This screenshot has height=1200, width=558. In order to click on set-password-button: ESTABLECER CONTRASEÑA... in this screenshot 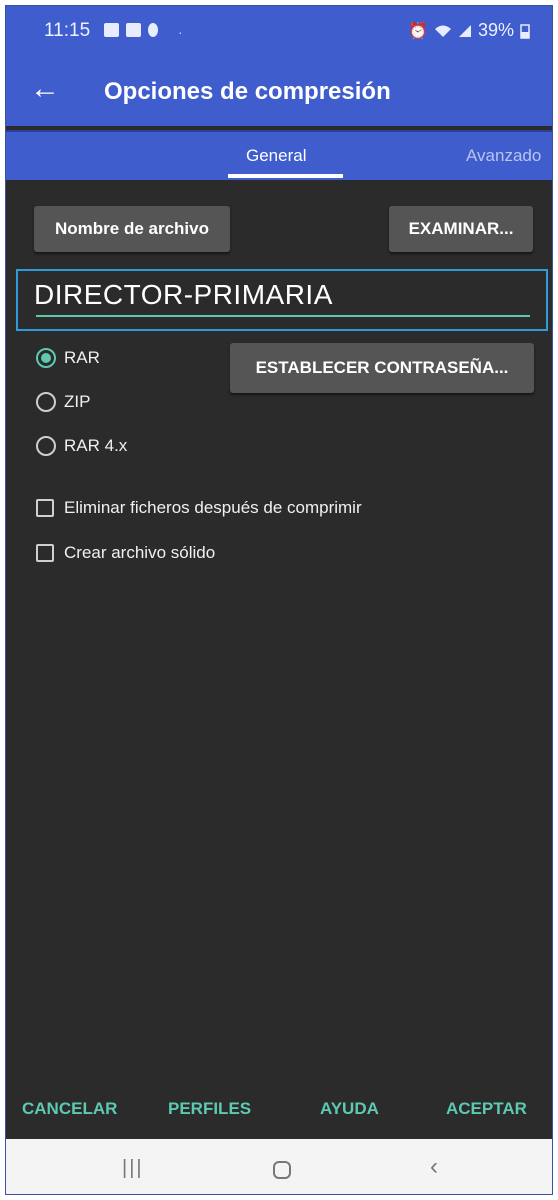, I will do `click(382, 368)`.